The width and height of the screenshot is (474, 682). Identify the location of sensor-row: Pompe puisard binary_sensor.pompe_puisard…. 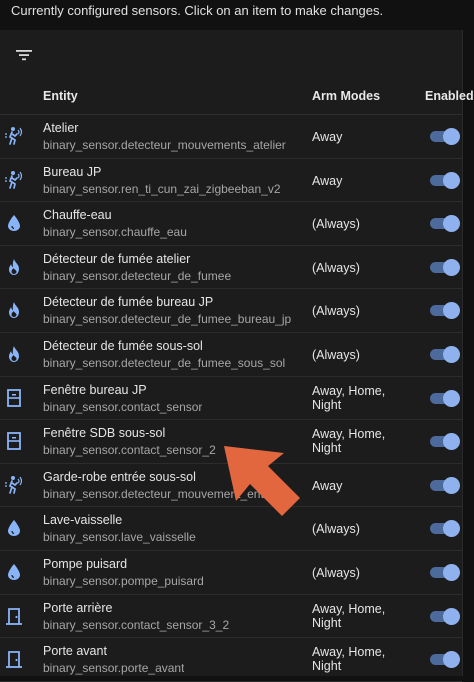
(231, 573).